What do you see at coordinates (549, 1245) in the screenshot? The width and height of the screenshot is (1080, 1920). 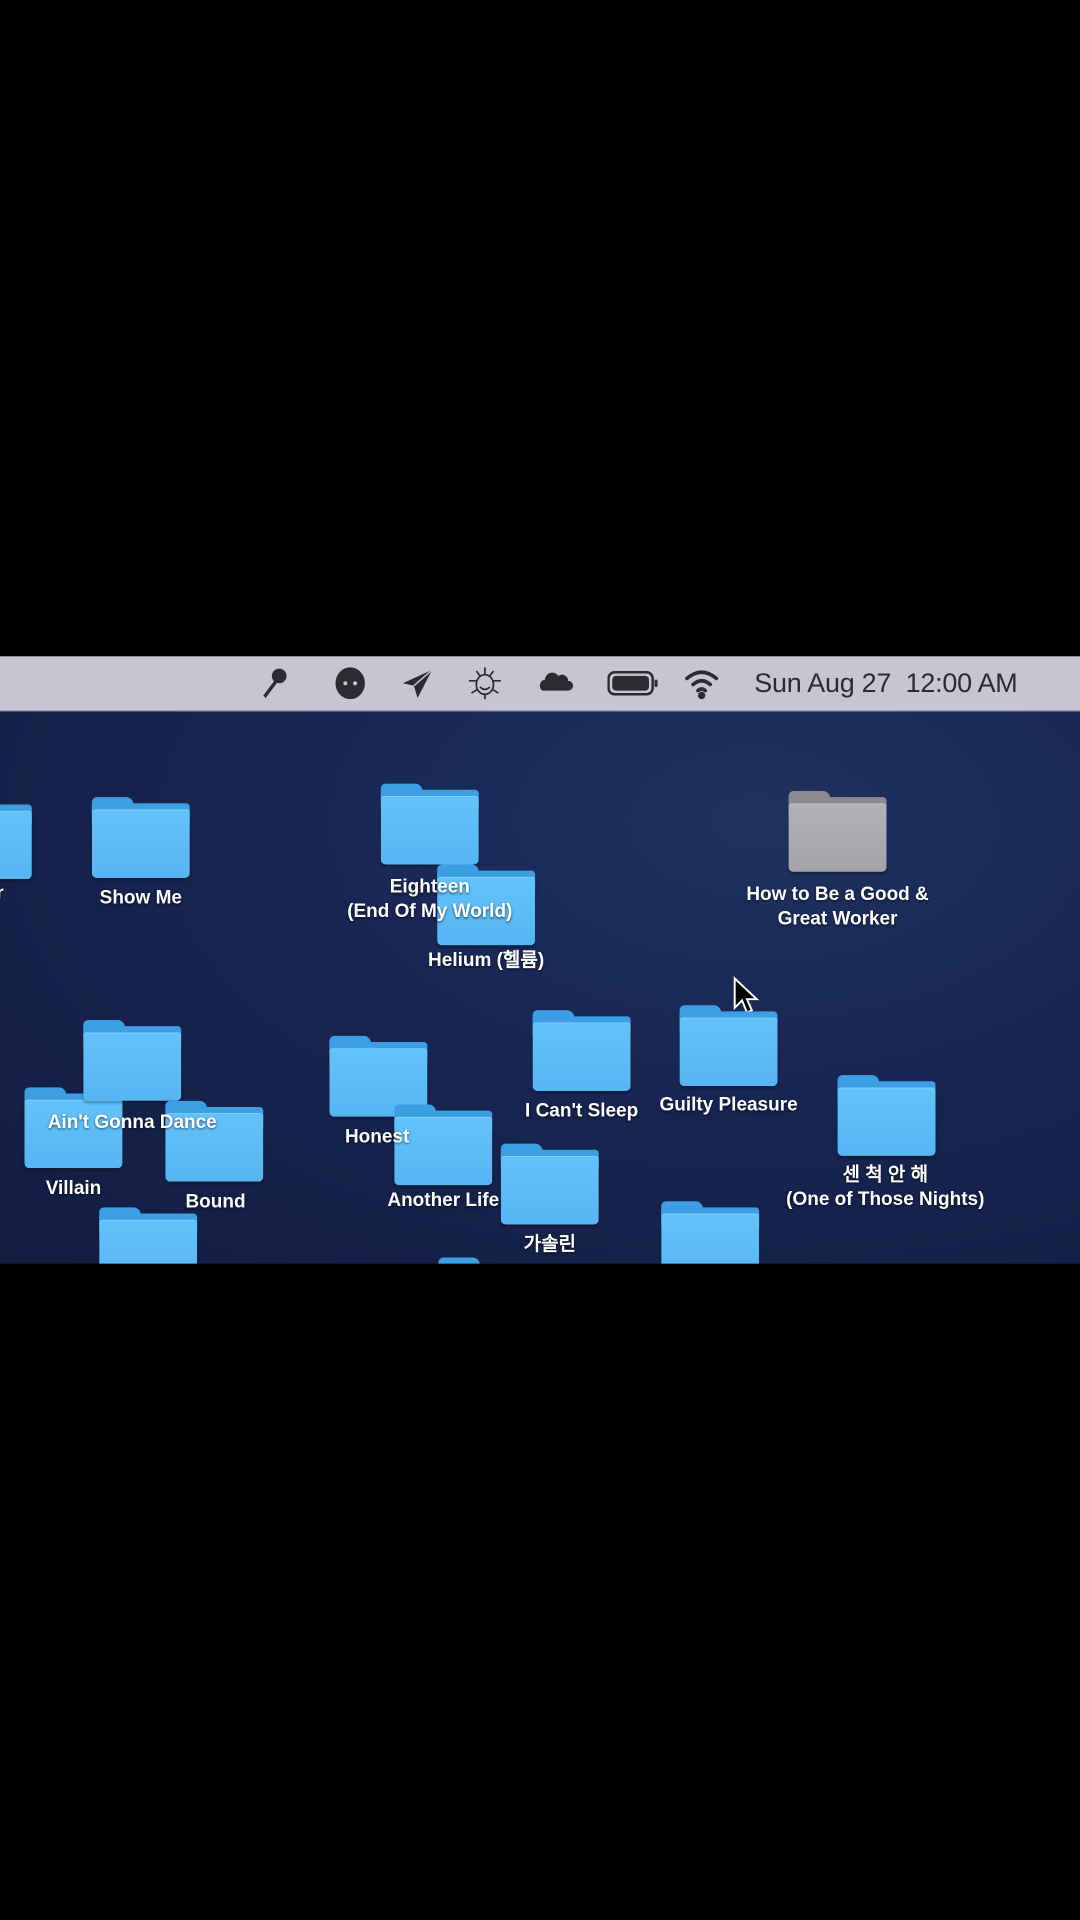 I see `folder-label: 가솔린` at bounding box center [549, 1245].